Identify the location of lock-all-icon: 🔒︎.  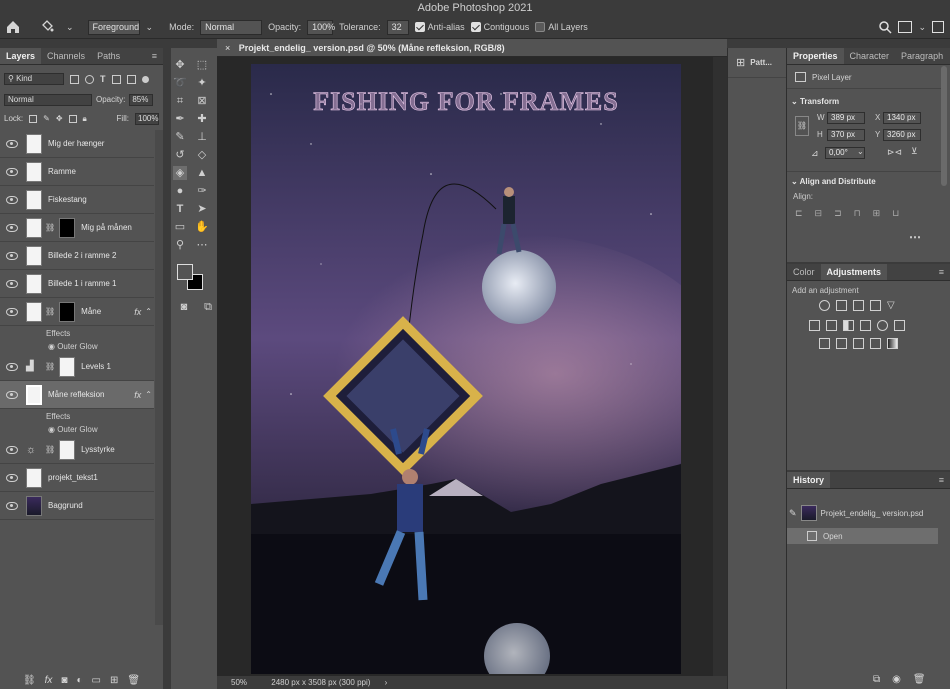
(85, 119).